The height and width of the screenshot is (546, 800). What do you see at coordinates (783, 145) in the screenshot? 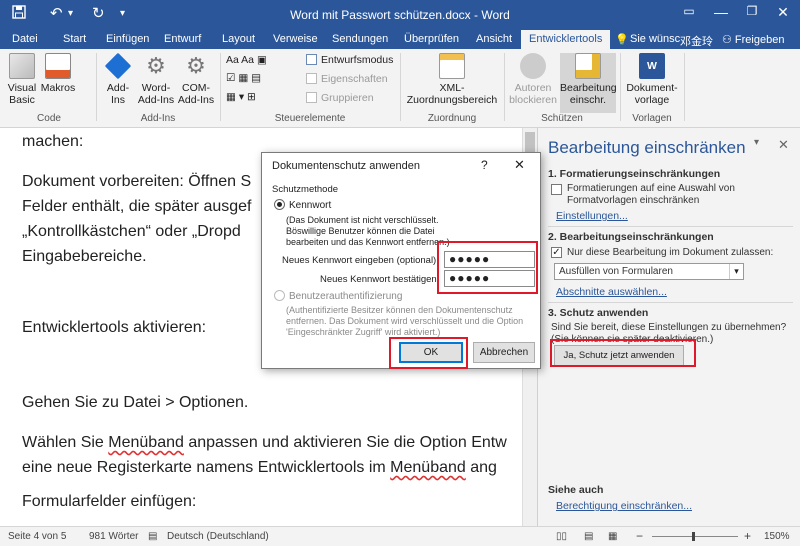
I see `pane-close-icon: ✕` at bounding box center [783, 145].